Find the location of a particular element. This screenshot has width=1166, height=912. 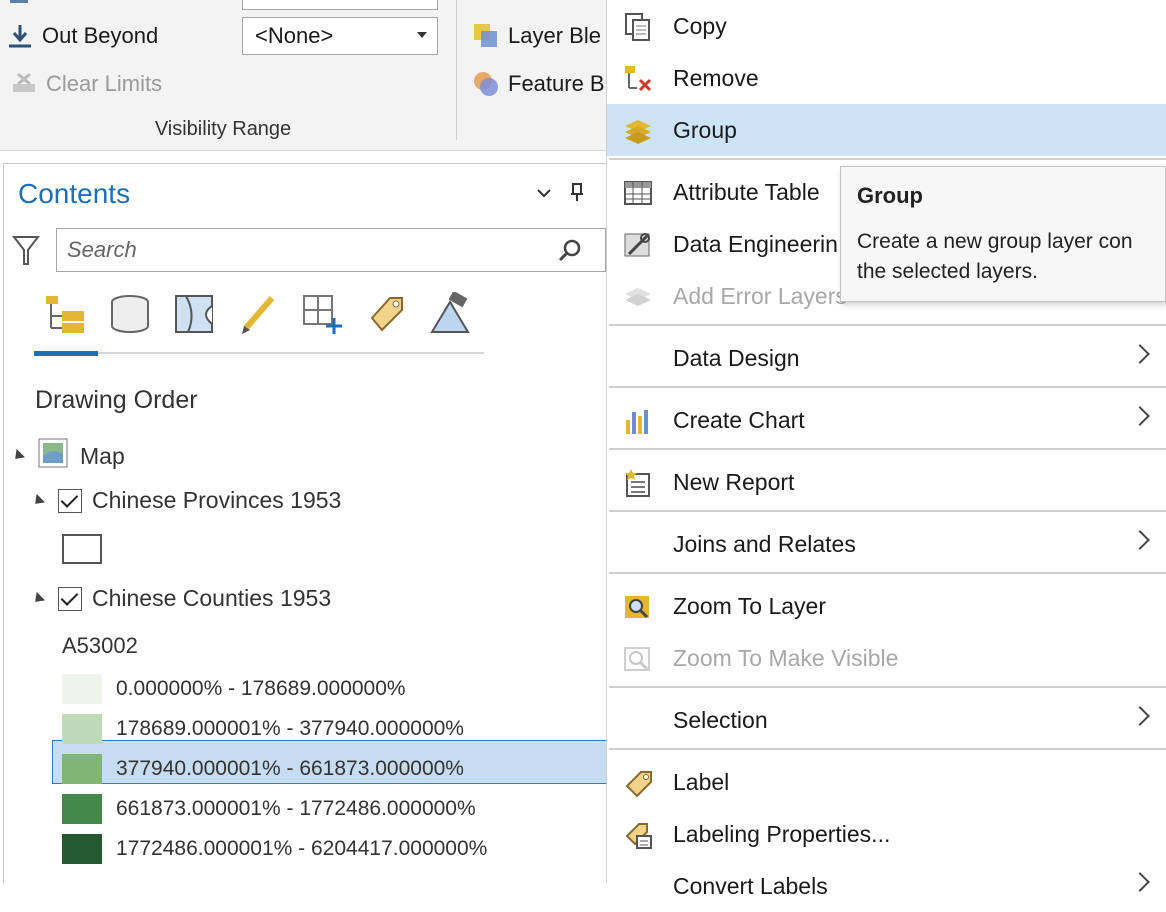

list-by-source-icon is located at coordinates (130, 314).